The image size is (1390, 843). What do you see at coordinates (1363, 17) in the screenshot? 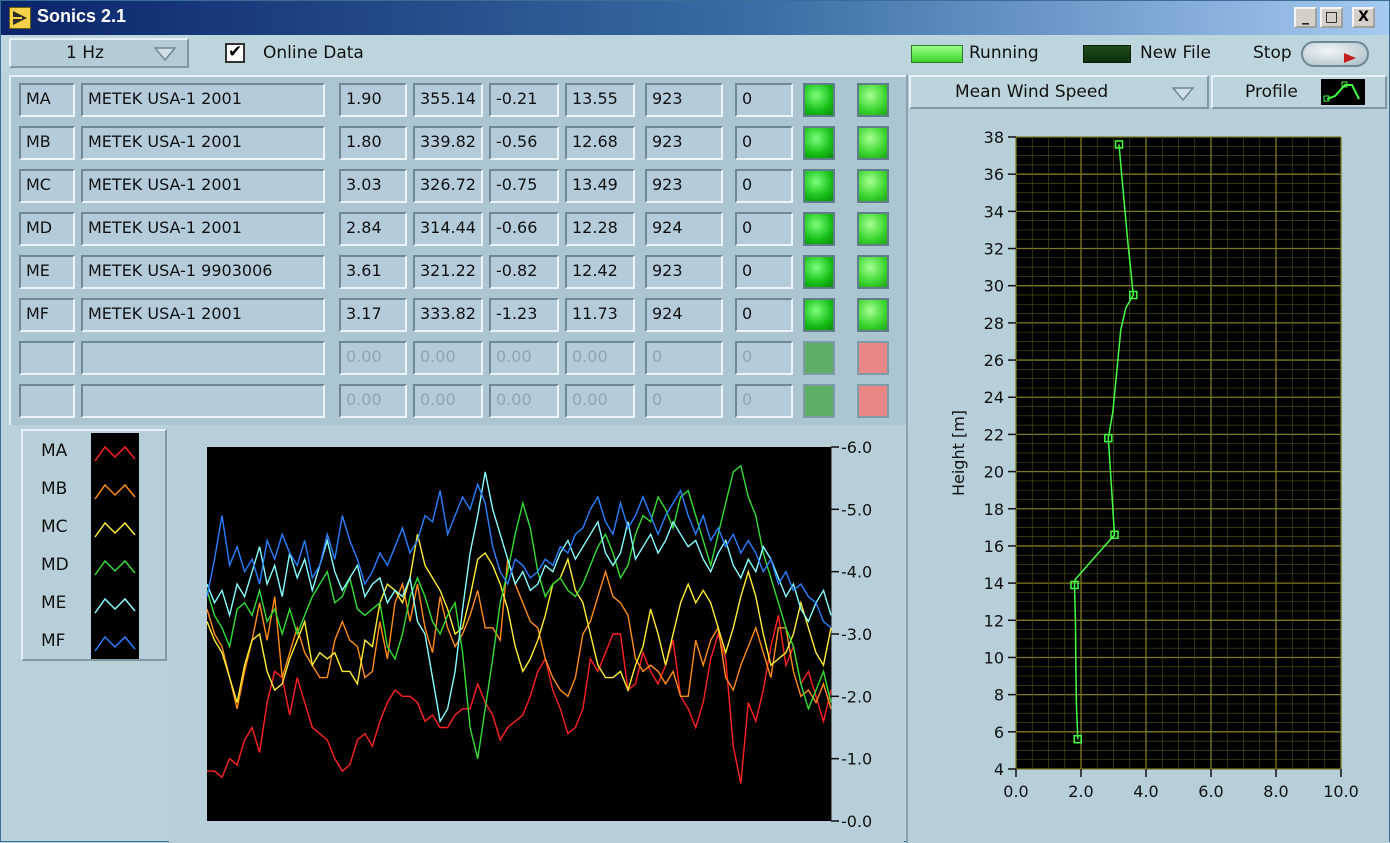
I see `close-button: X` at bounding box center [1363, 17].